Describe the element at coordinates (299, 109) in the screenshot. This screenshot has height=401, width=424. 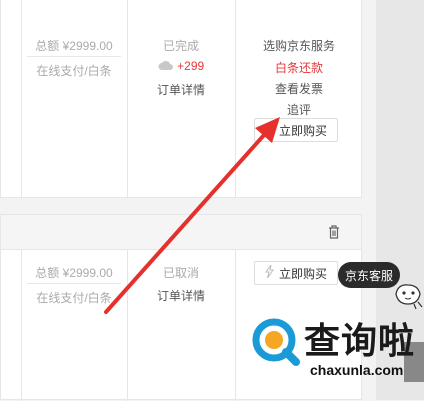
I see `follow-up-review-link: 追评` at that location.